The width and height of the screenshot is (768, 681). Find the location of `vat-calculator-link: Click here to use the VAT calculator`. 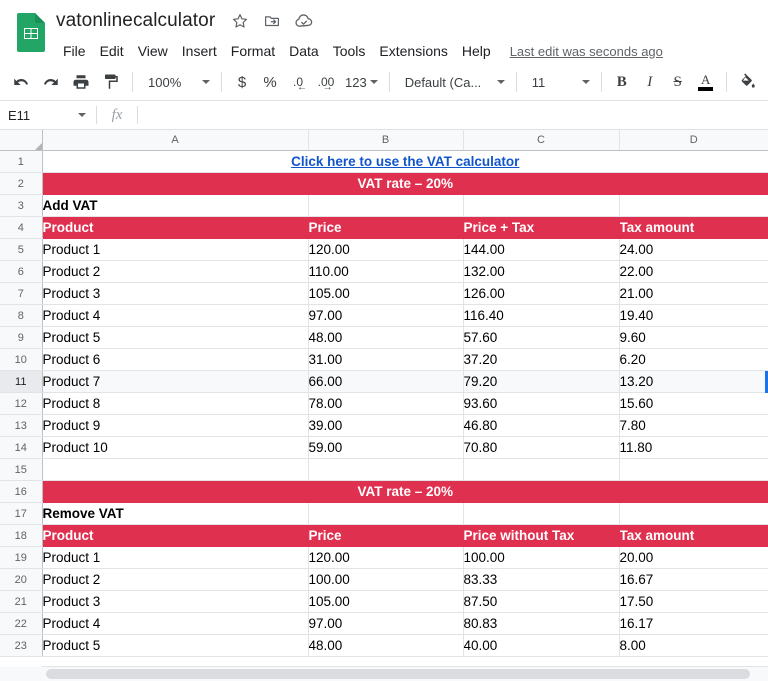

vat-calculator-link: Click here to use the VAT calculator is located at coordinates (405, 161).